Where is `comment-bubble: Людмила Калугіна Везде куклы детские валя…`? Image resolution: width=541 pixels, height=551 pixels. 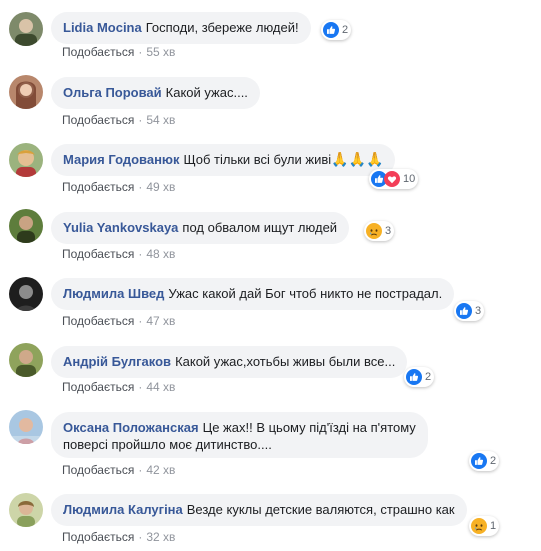 comment-bubble: Людмила Калугіна Везде куклы детские валя… is located at coordinates (259, 510).